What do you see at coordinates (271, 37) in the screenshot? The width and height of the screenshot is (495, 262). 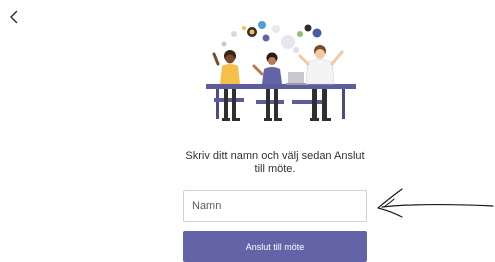 I see `thought-bubbles-icon` at bounding box center [271, 37].